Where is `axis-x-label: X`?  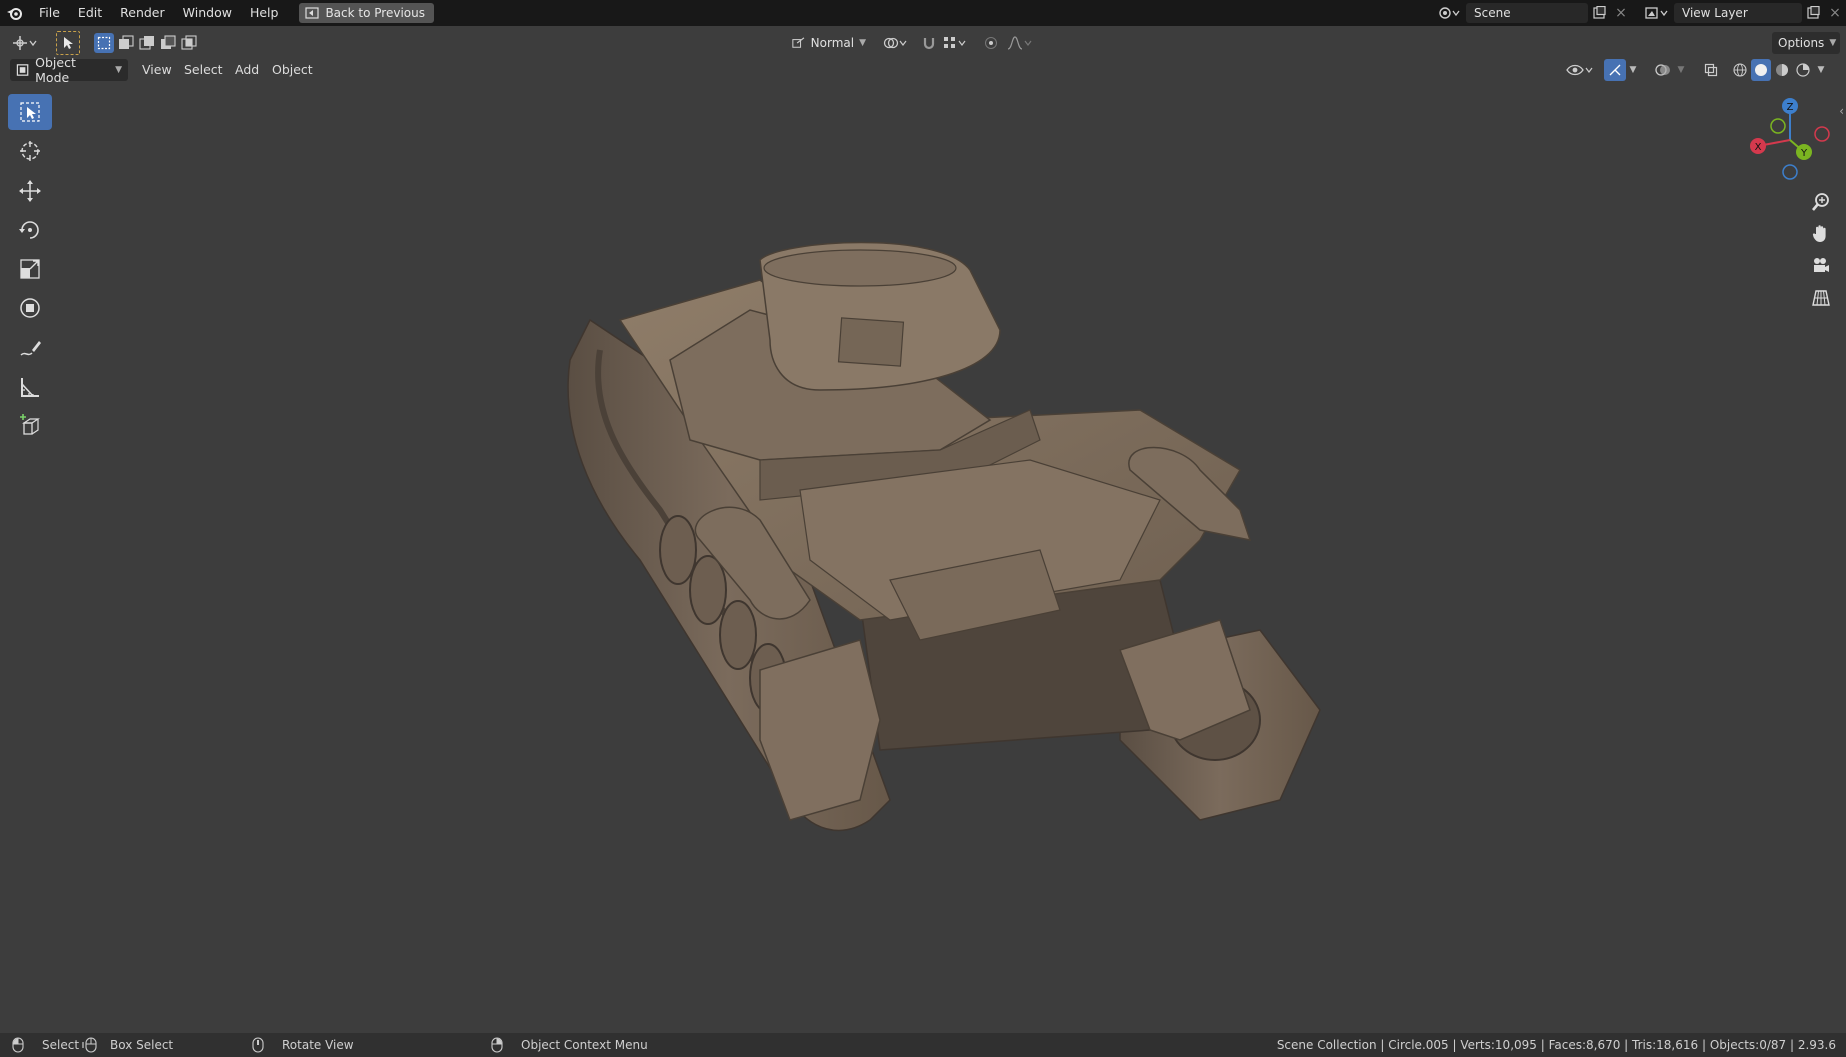
axis-x-label: X is located at coordinates (1758, 147).